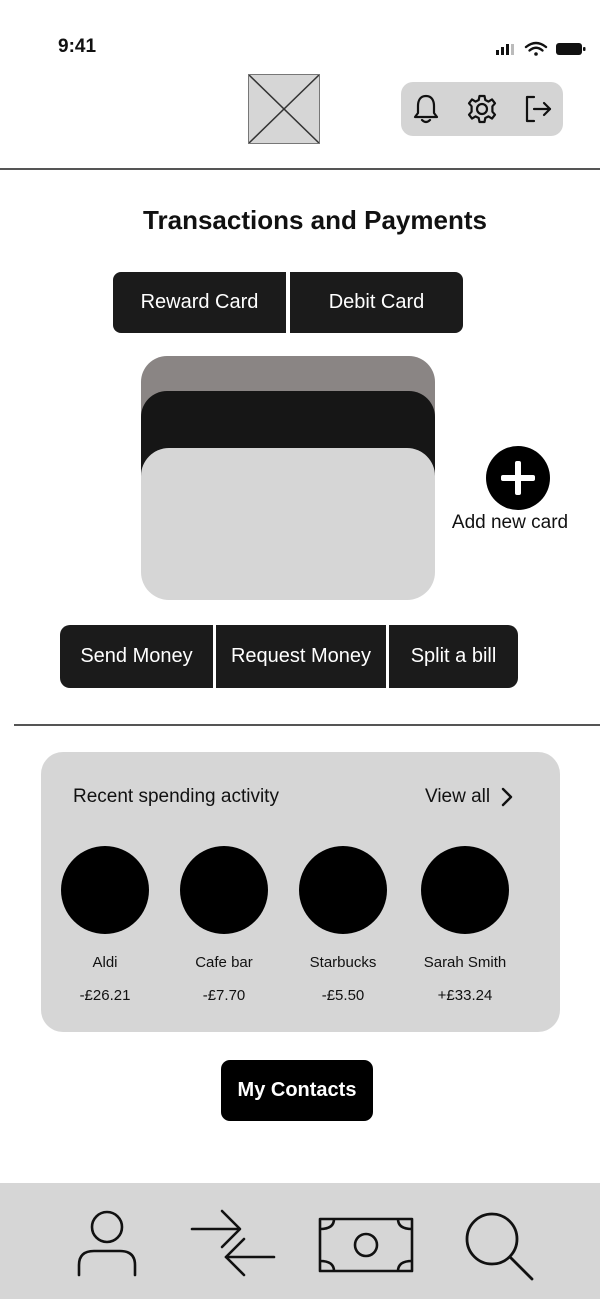 Image resolution: width=600 pixels, height=1299 pixels. I want to click on chevron-right-icon, so click(507, 797).